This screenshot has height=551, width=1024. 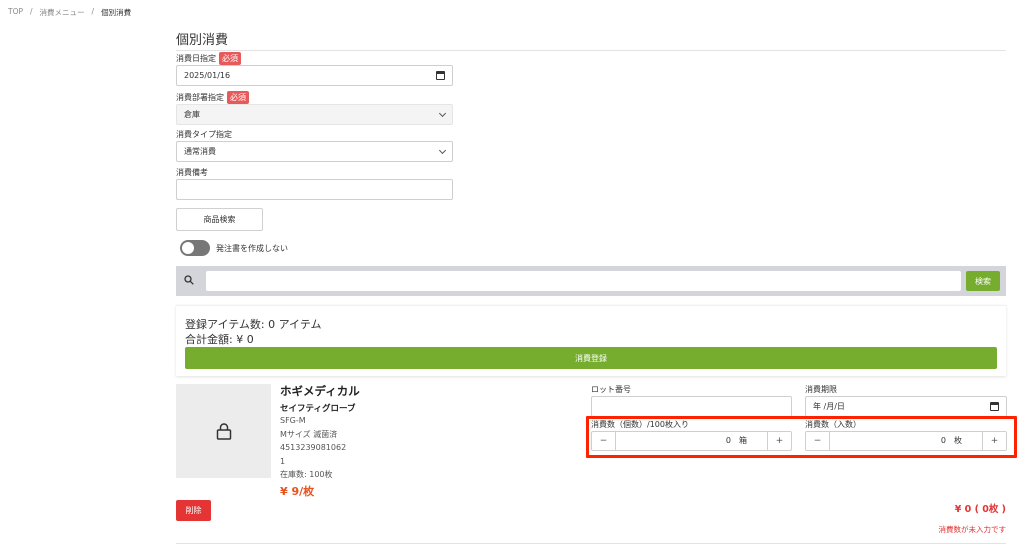 I want to click on breadcrumb-top: TOP, so click(x=15, y=12).